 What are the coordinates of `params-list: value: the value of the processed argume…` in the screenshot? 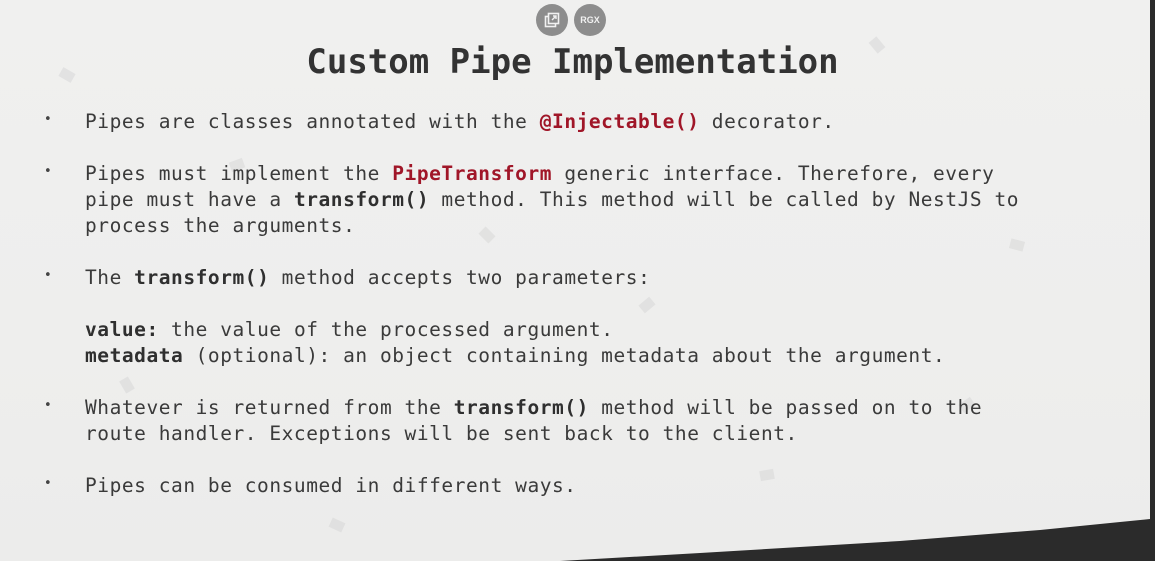 It's located at (515, 343).